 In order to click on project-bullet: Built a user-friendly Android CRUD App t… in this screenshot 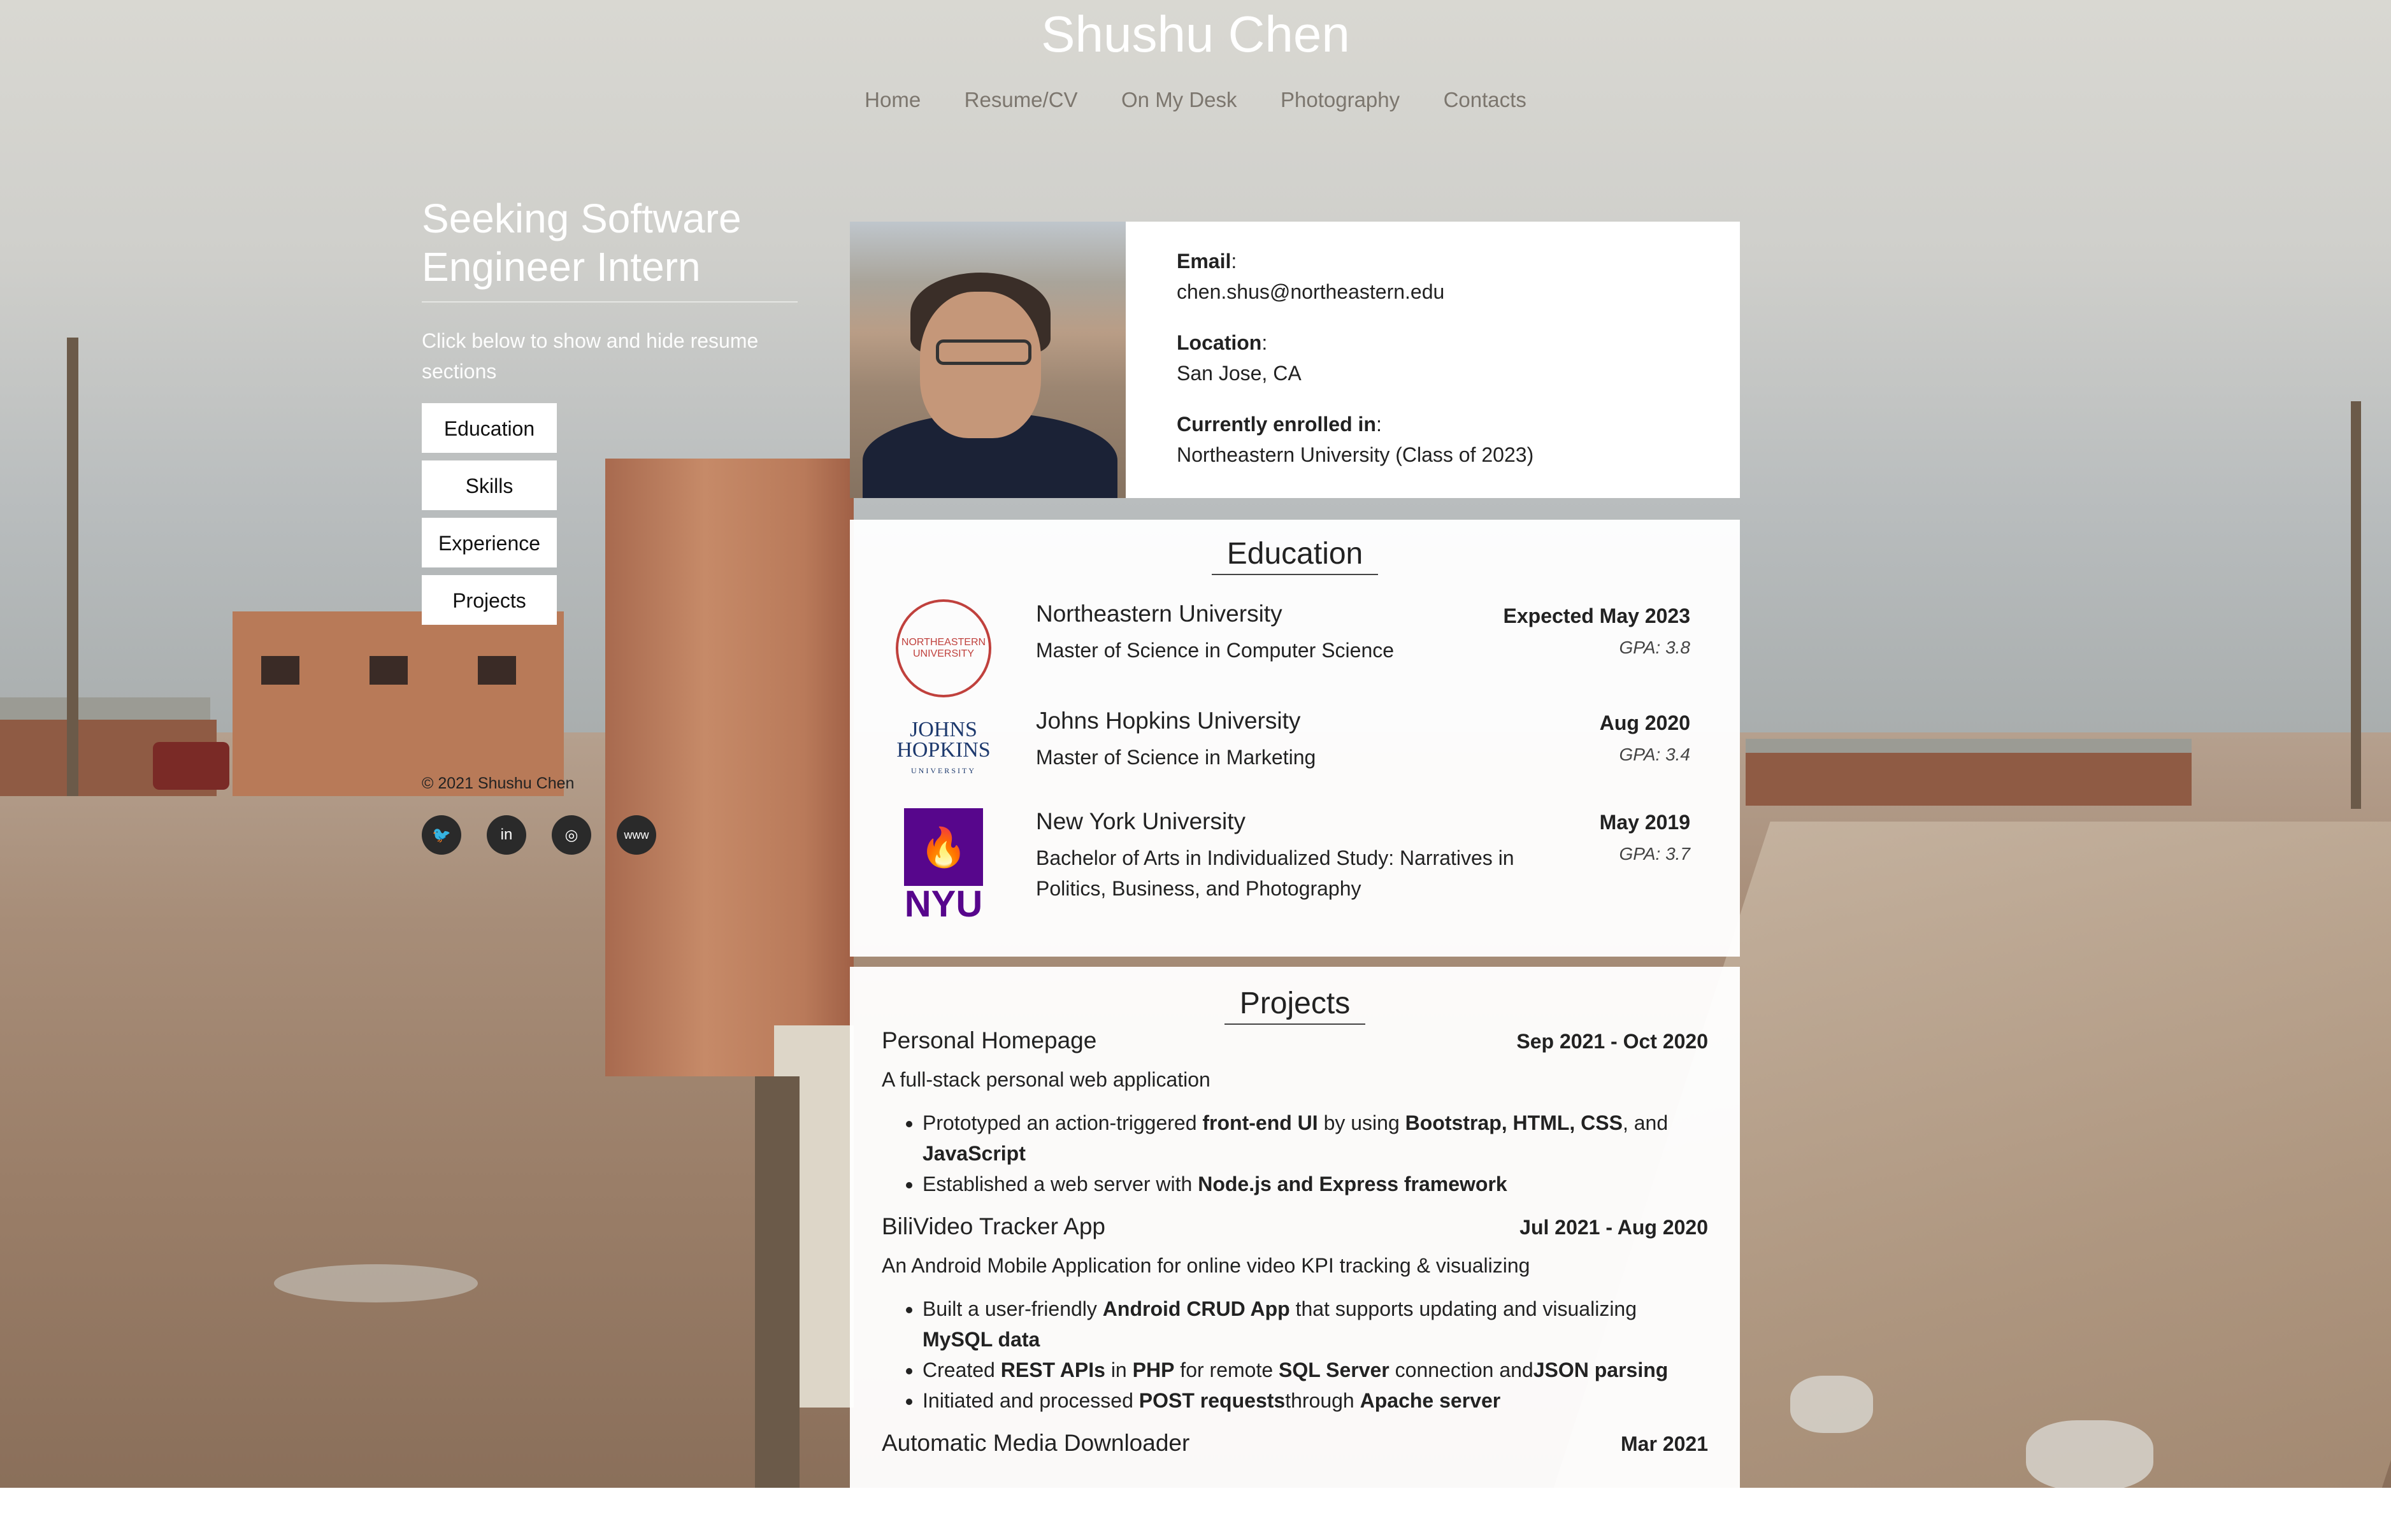, I will do `click(1315, 1324)`.